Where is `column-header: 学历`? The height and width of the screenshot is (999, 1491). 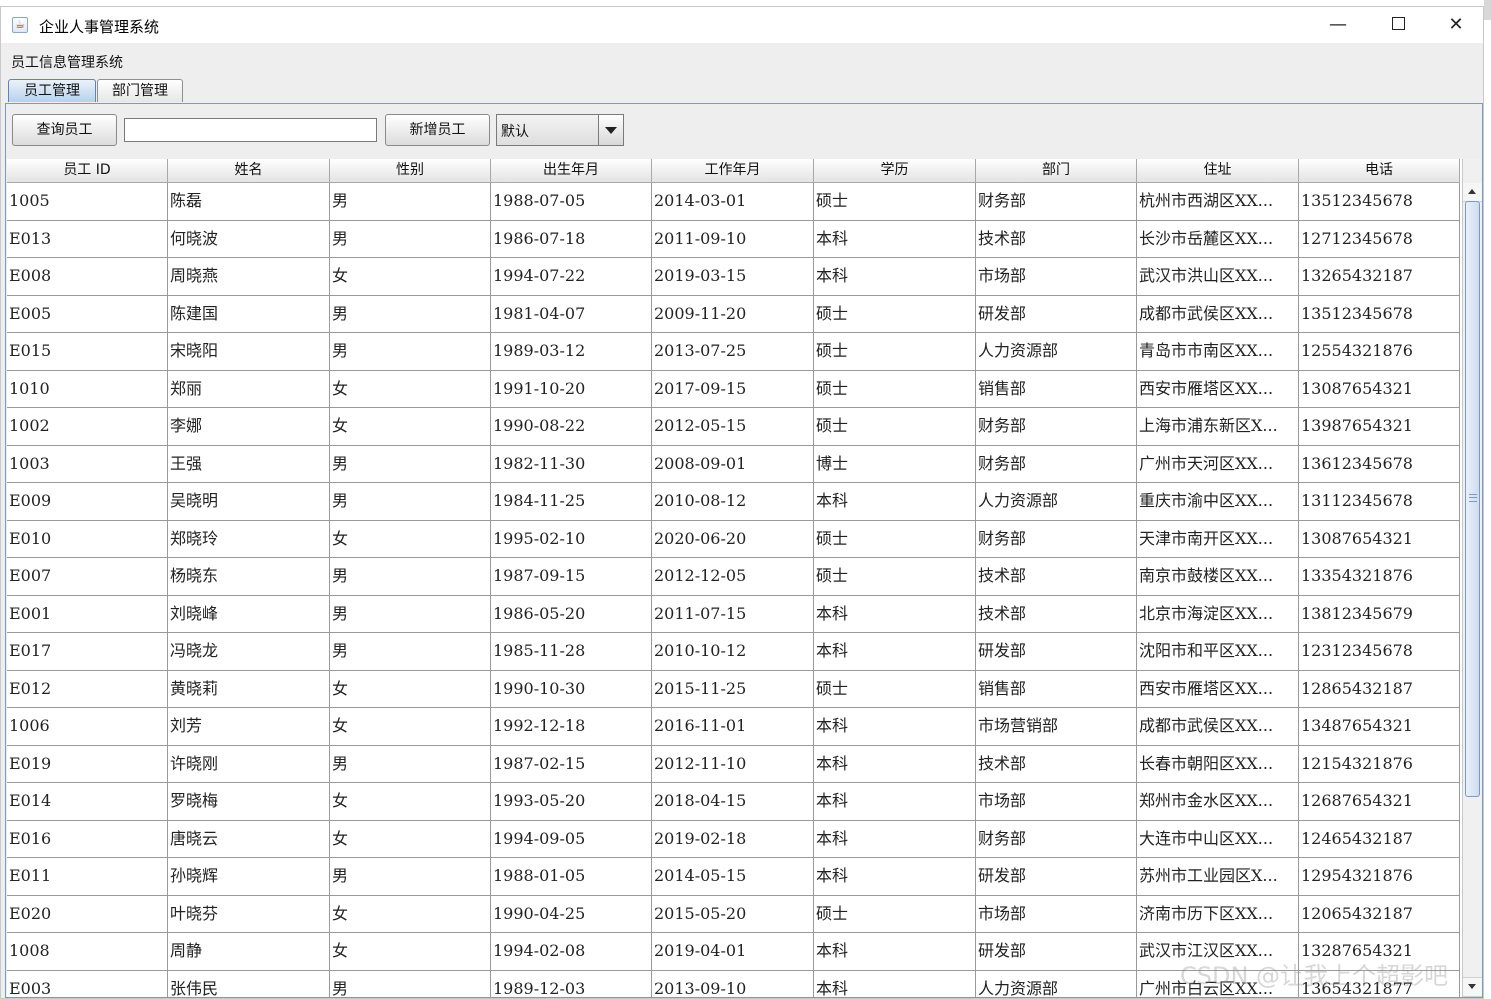 column-header: 学历 is located at coordinates (895, 171).